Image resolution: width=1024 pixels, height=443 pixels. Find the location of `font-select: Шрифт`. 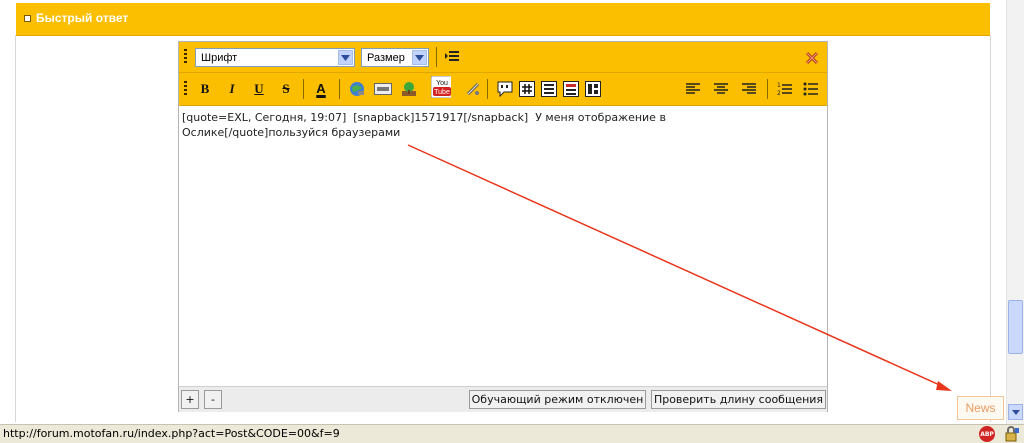

font-select: Шрифт is located at coordinates (275, 57).